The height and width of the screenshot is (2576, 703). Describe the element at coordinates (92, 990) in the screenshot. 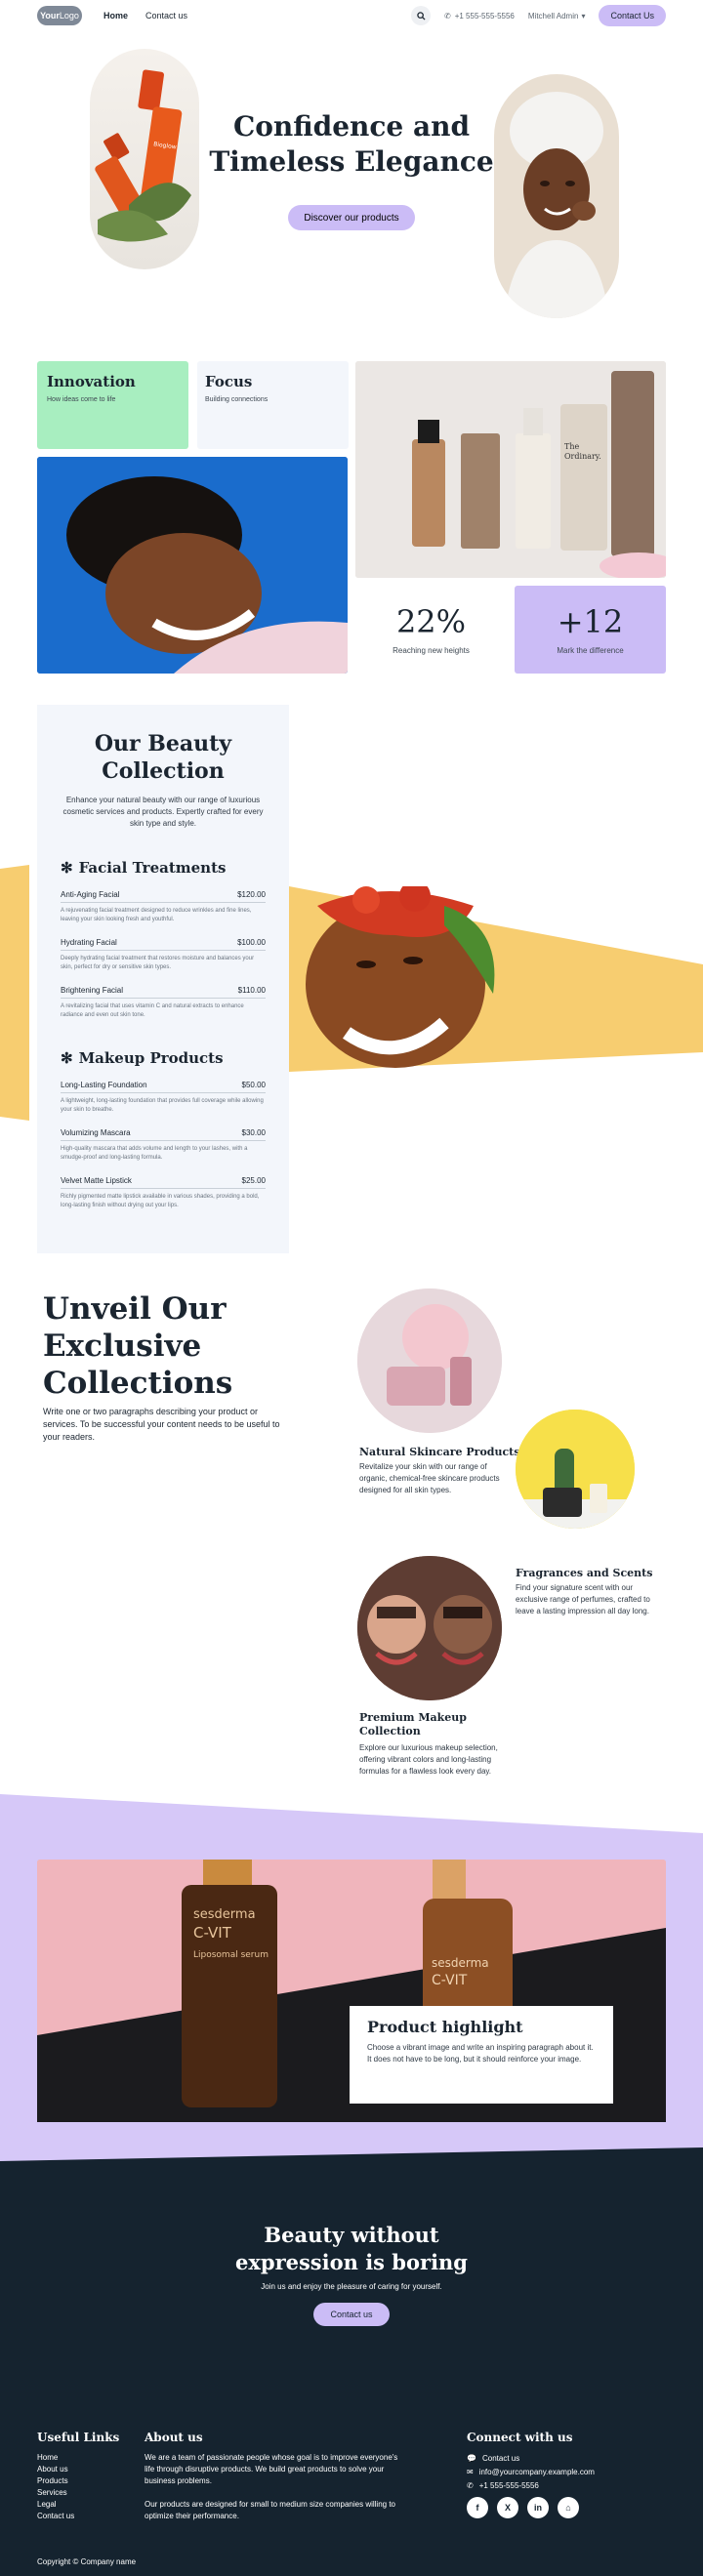

I see `menu-item-name: Brightening Facial` at that location.